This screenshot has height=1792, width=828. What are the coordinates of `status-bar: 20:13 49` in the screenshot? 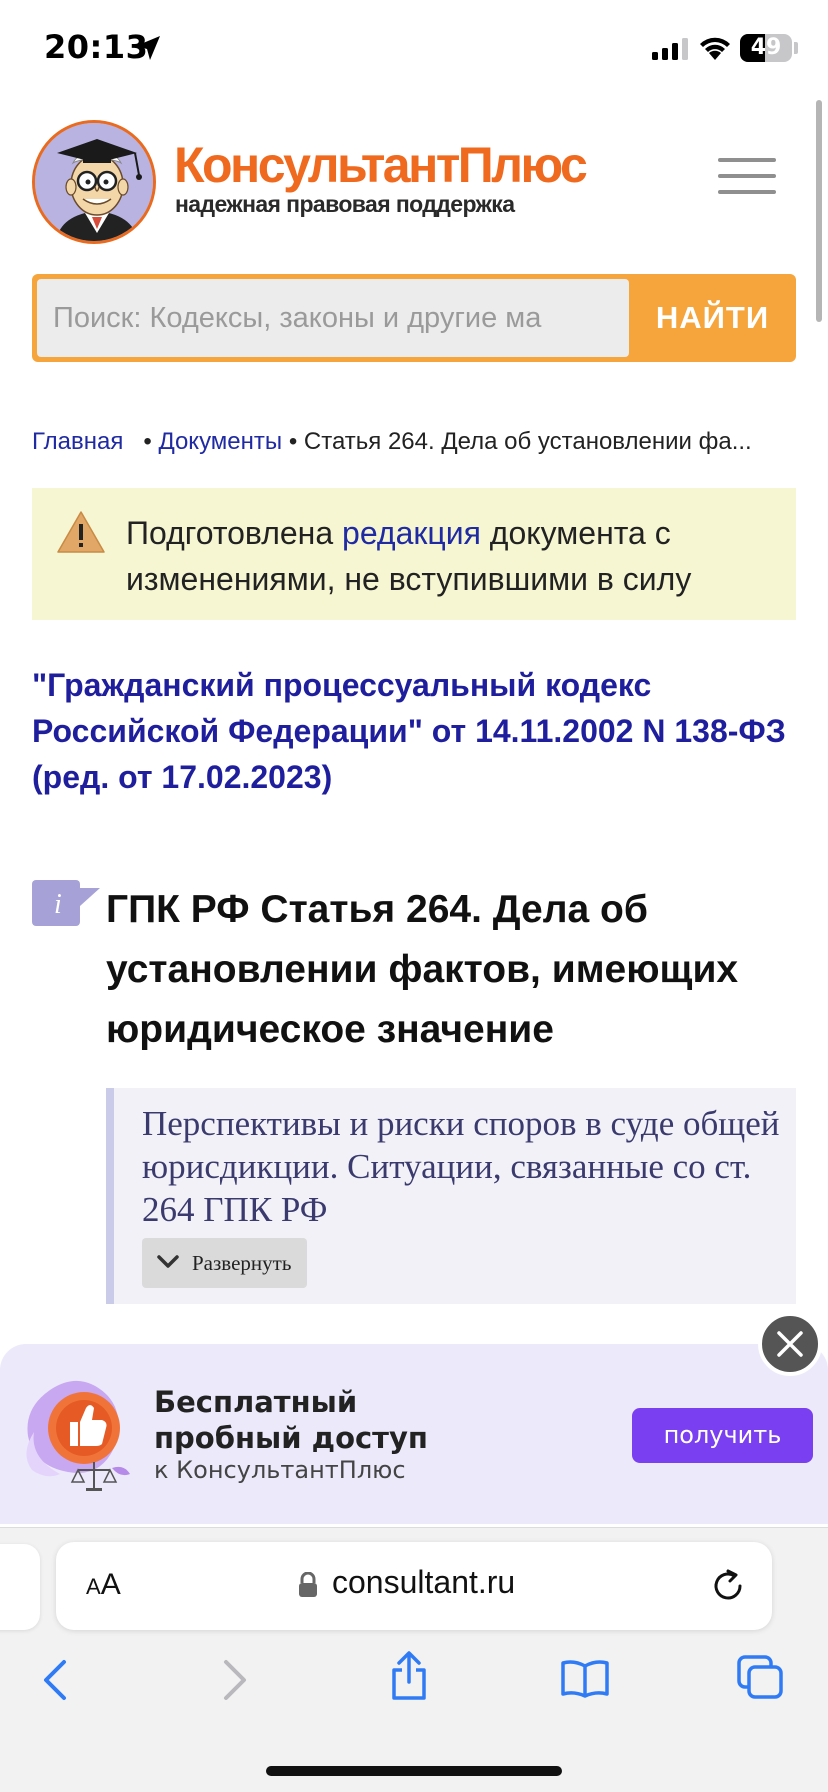 It's located at (414, 50).